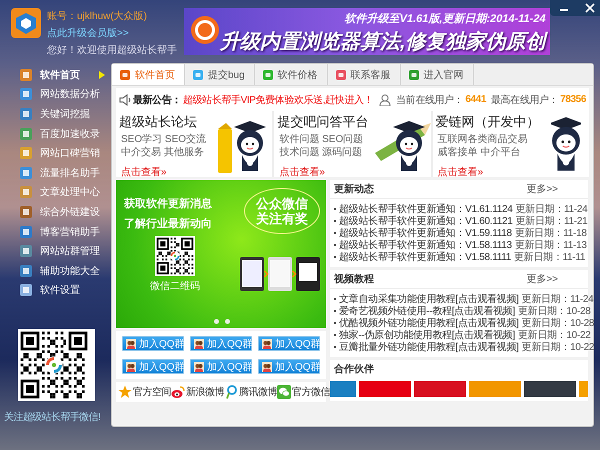 Image resolution: width=600 pixels, height=450 pixels. What do you see at coordinates (482, 139) in the screenshot?
I see `card-text: 互联网各类商品交易` at bounding box center [482, 139].